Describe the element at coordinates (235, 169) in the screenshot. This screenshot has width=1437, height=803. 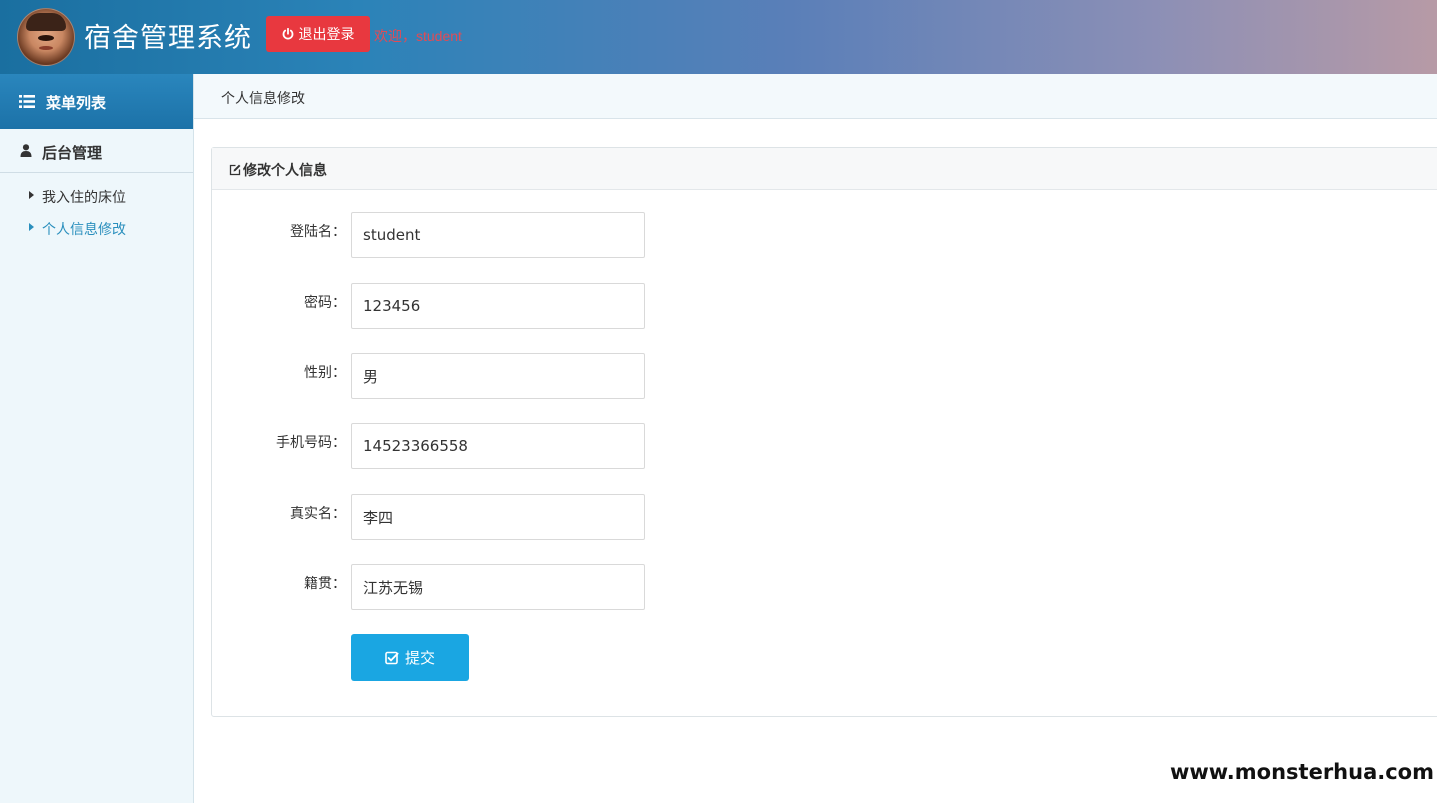
I see `edit-icon` at that location.